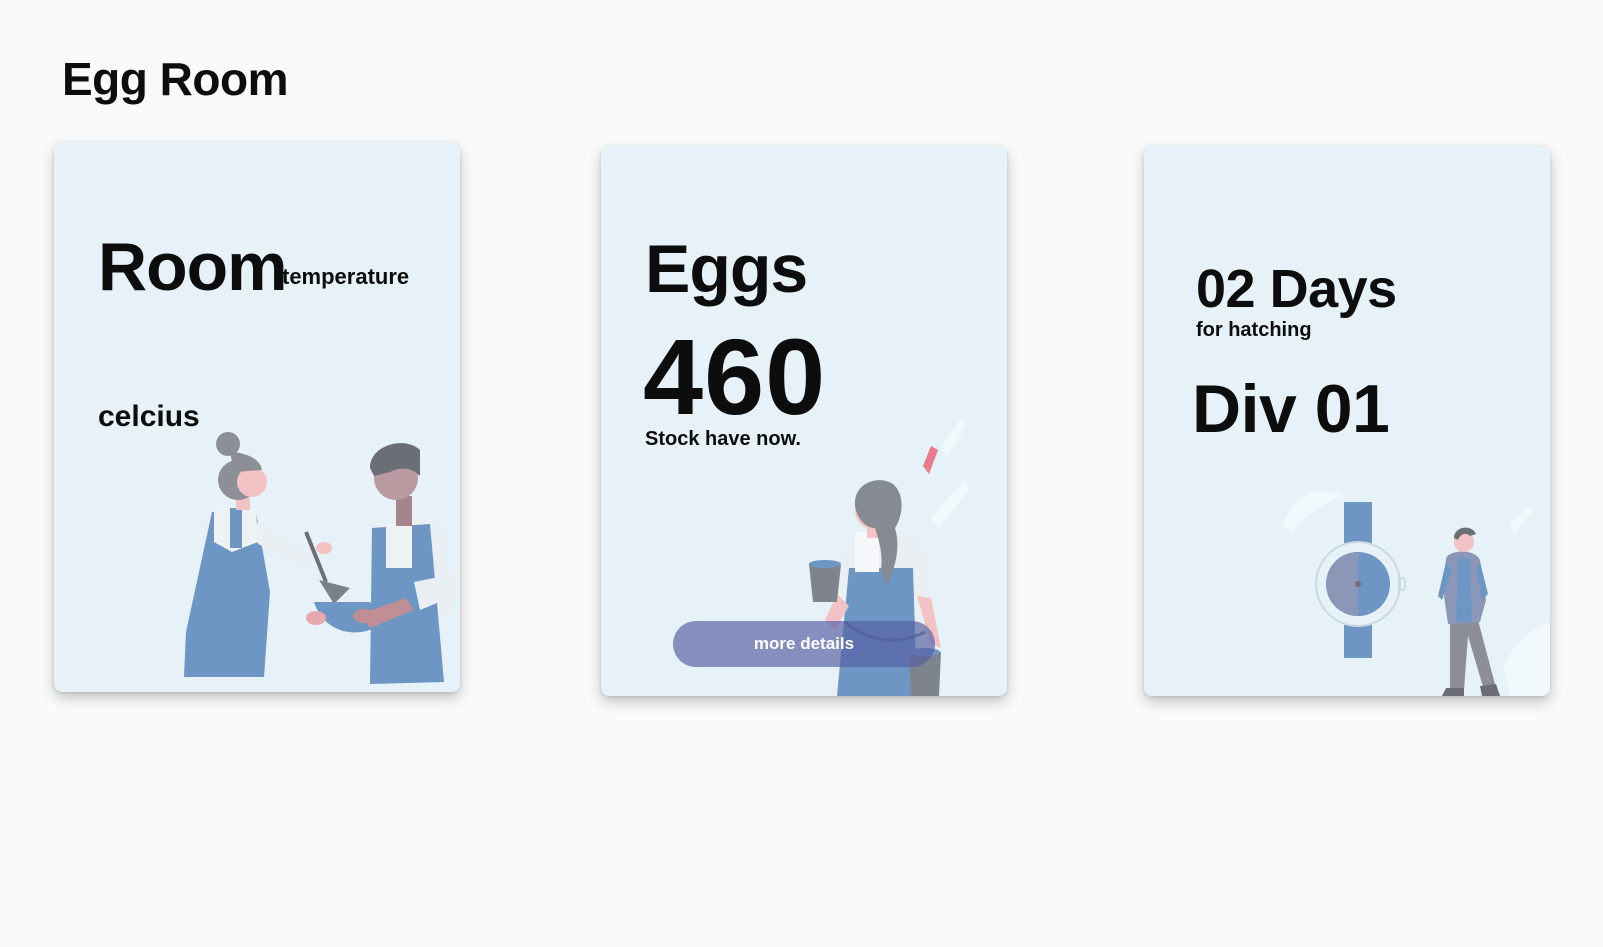  I want to click on days-to-hatch: 02 Days, so click(1296, 289).